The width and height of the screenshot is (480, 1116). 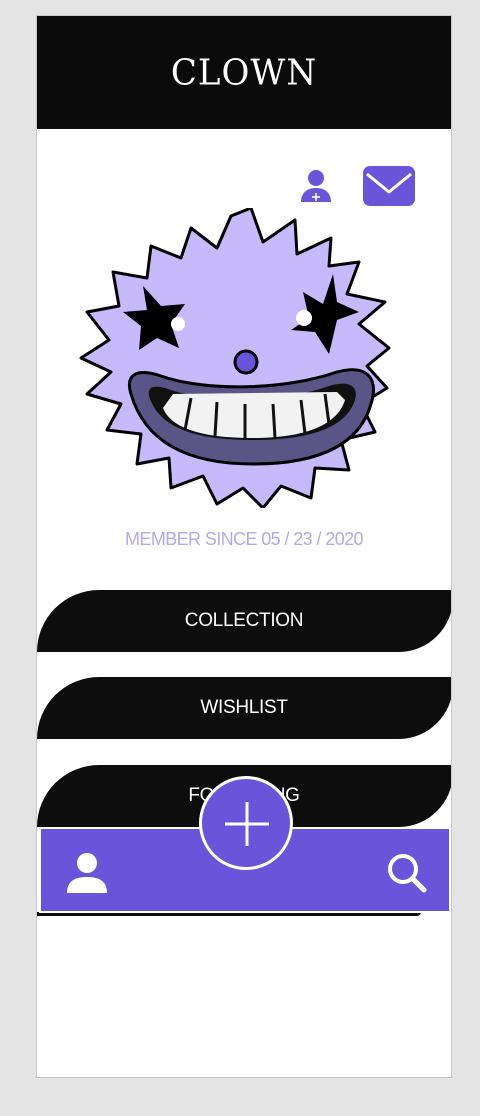 I want to click on add-button, so click(x=246, y=823).